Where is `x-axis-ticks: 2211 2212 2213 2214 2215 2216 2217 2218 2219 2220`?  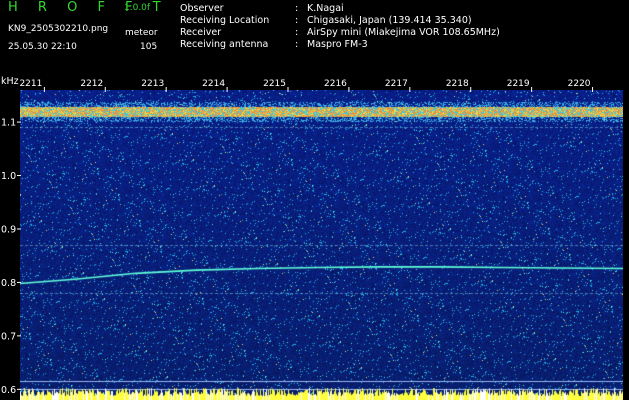 x-axis-ticks: 2211 2212 2213 2214 2215 2216 2217 2218 2219 2220 is located at coordinates (306, 85).